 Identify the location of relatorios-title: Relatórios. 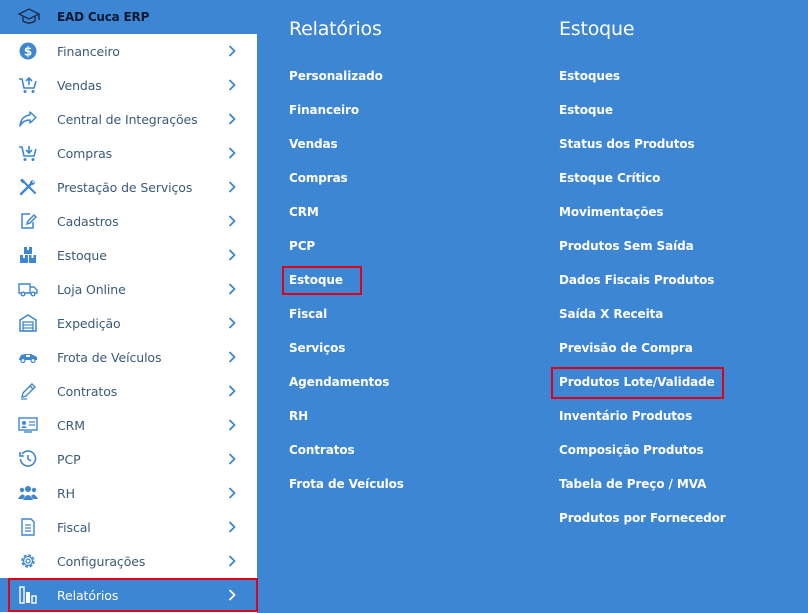
(335, 29).